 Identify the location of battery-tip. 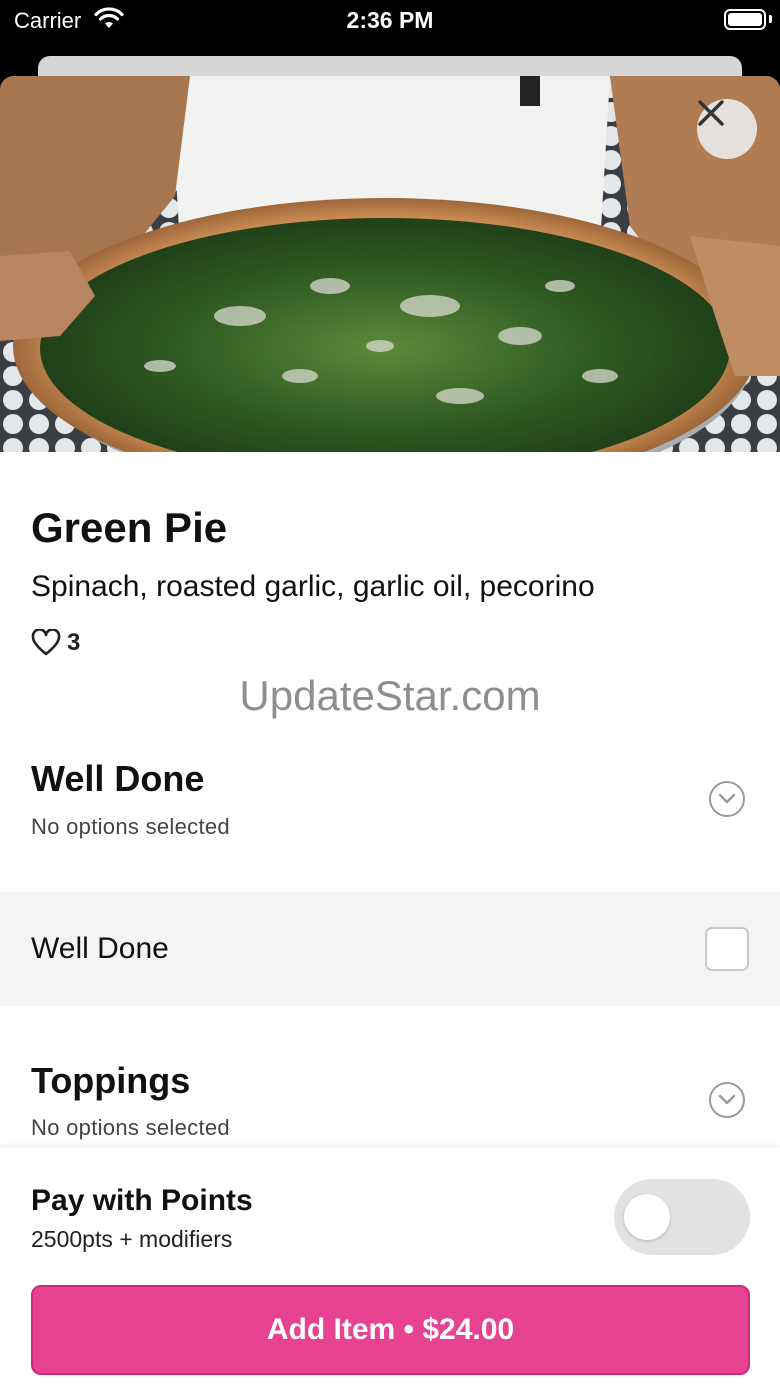
(770, 19).